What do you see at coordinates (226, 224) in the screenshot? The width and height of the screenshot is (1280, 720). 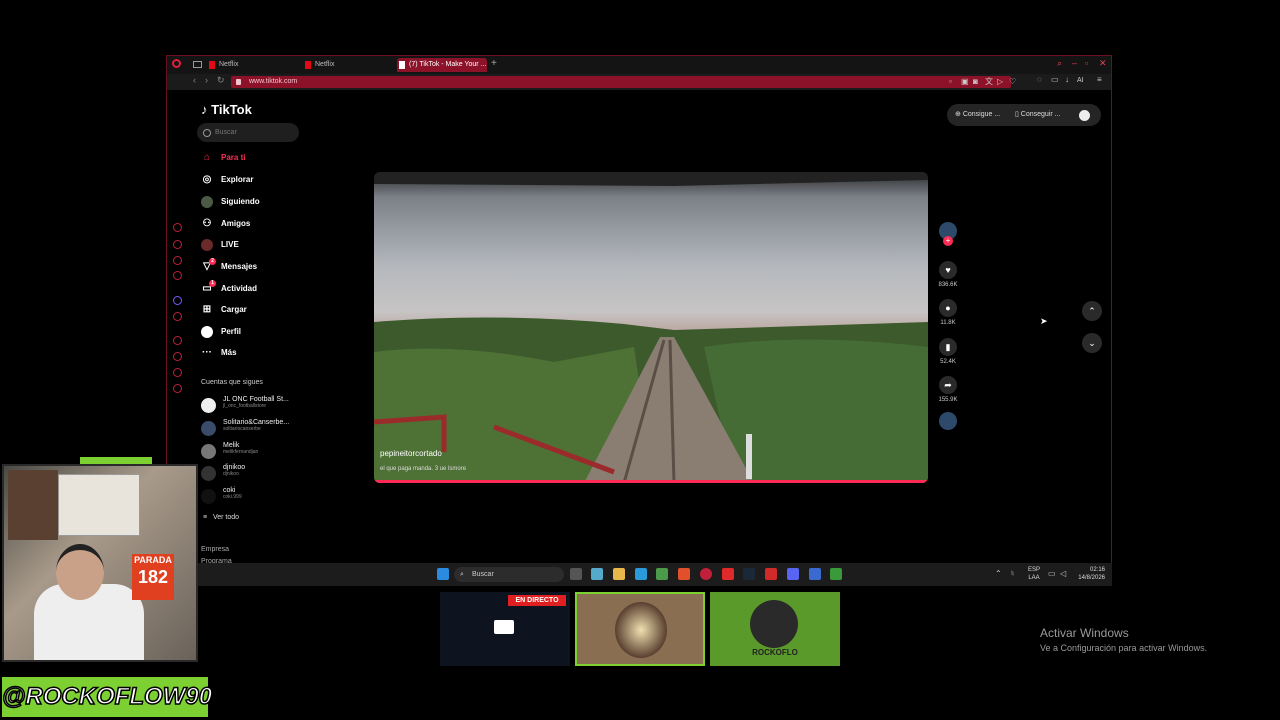 I see `nav-amigos: ⚇ Amigos` at bounding box center [226, 224].